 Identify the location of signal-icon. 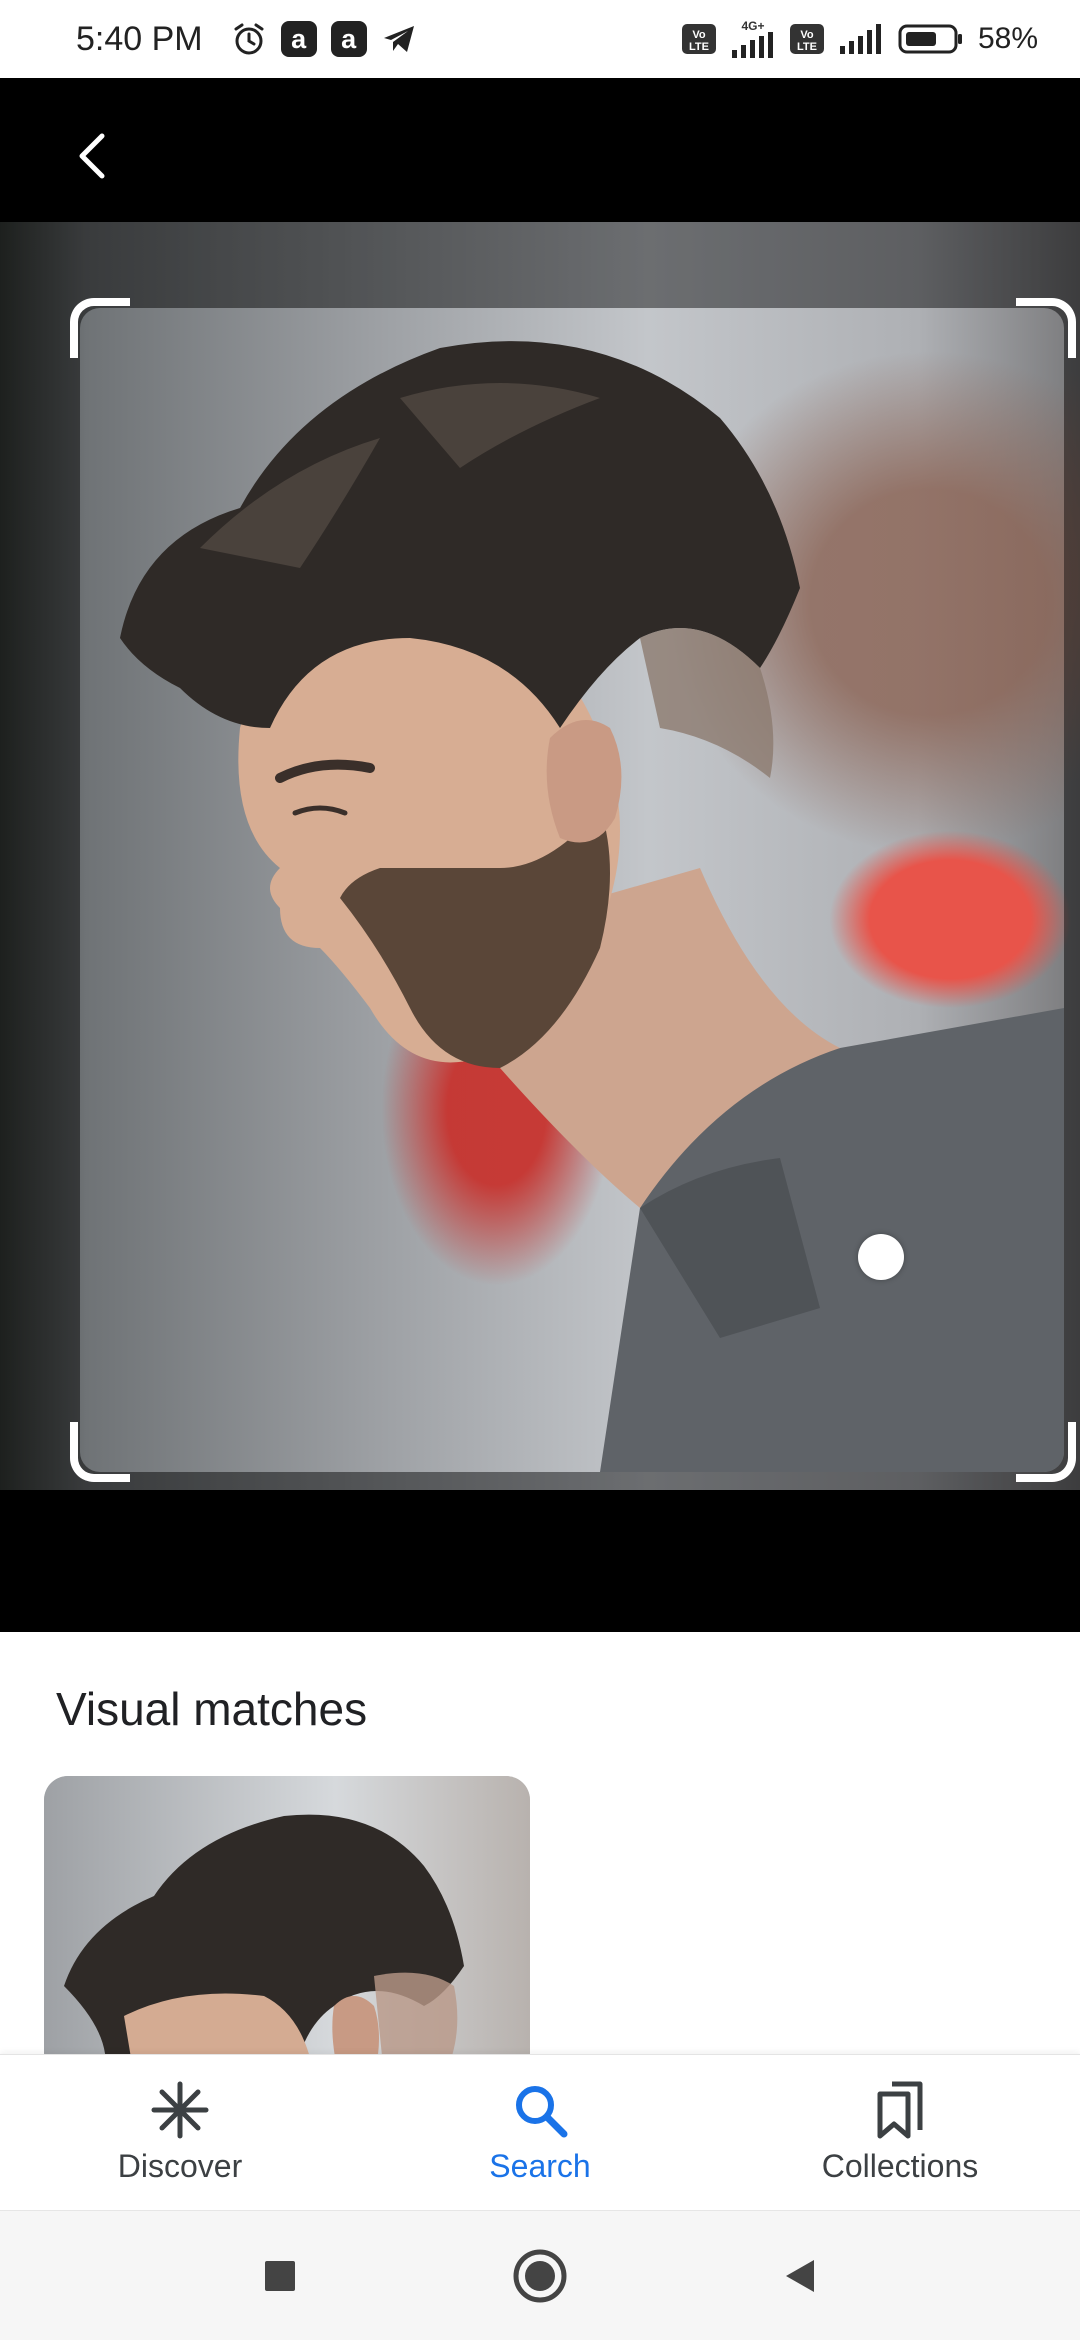
(861, 39).